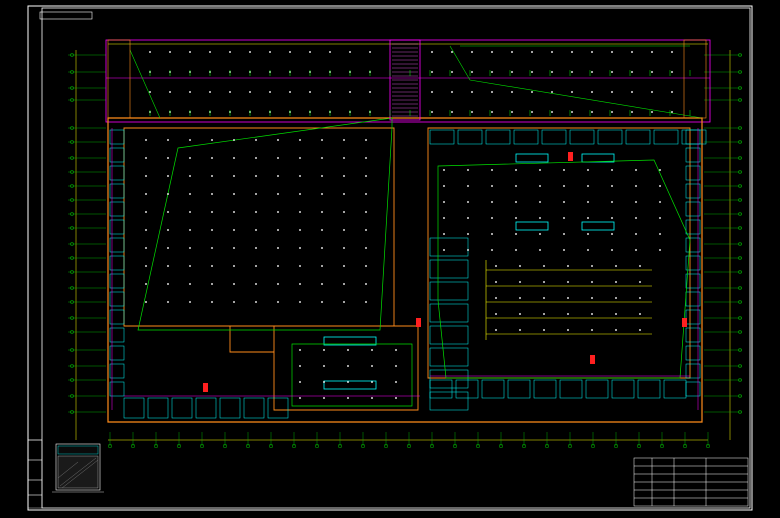 The height and width of the screenshot is (518, 780). What do you see at coordinates (418, 322) in the screenshot?
I see `red-fixture` at bounding box center [418, 322].